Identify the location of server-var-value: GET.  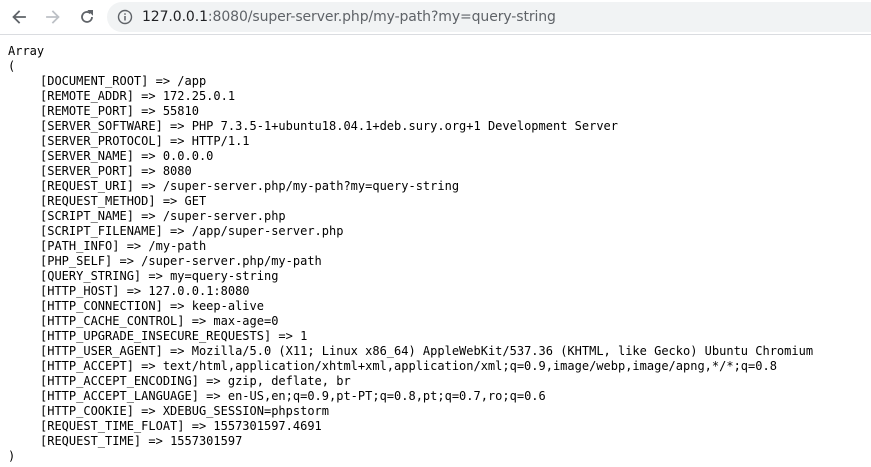
(195, 201).